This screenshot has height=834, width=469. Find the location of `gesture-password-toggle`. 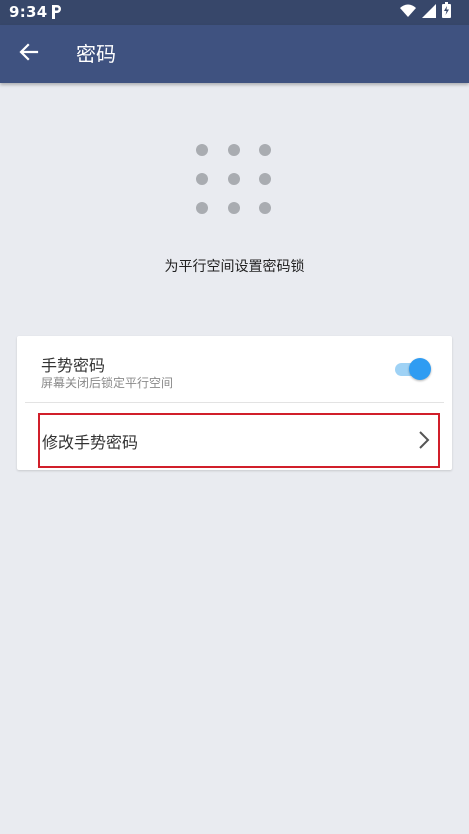

gesture-password-toggle is located at coordinates (412, 369).